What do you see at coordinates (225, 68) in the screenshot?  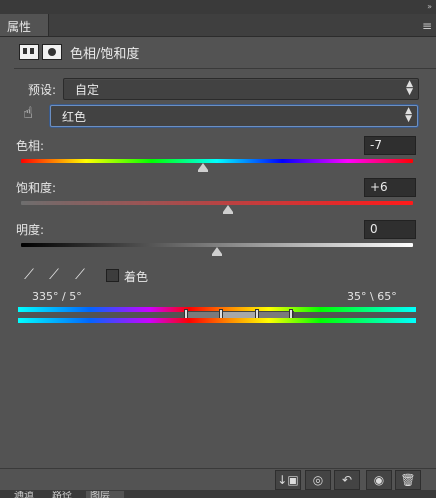 I see `header-divider` at bounding box center [225, 68].